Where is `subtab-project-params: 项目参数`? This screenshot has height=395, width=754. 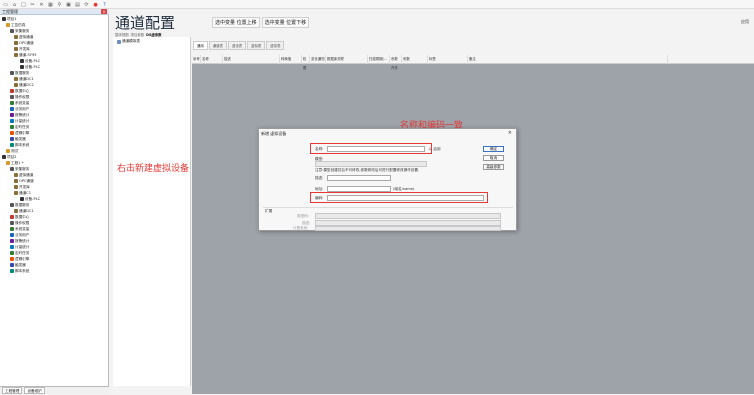 subtab-project-params: 项目参数 is located at coordinates (138, 34).